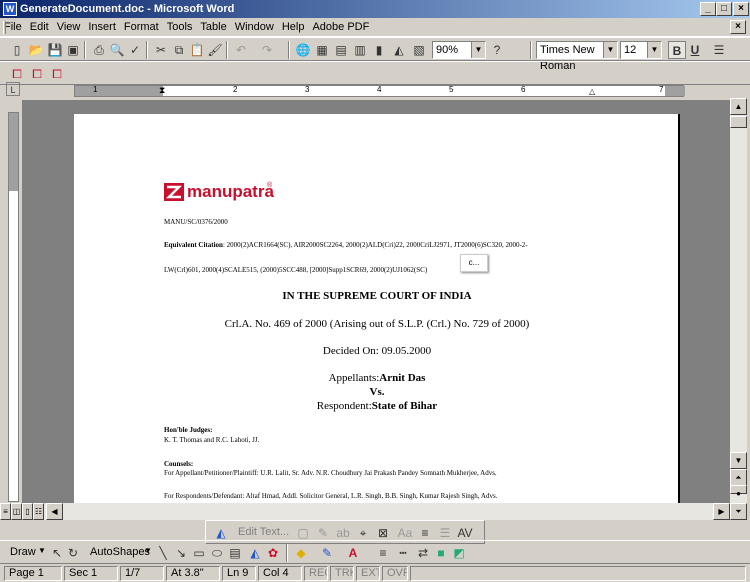 The image size is (750, 582). What do you see at coordinates (403, 553) in the screenshot?
I see `dash-style-icon: ┅` at bounding box center [403, 553].